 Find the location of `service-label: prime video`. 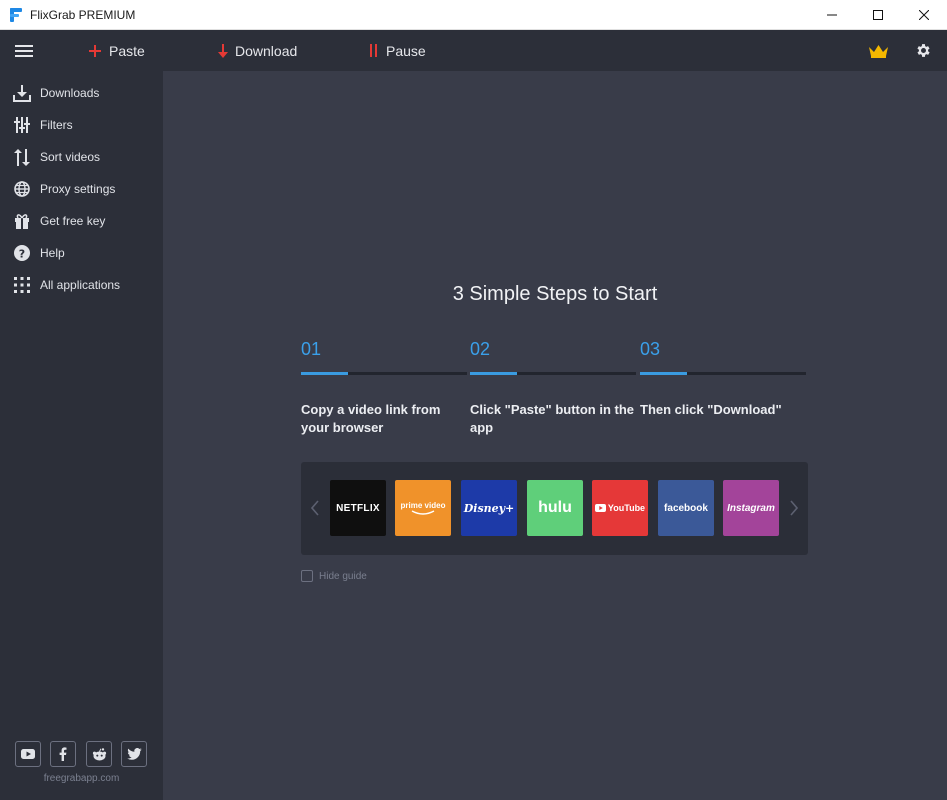

service-label: prime video is located at coordinates (423, 505).